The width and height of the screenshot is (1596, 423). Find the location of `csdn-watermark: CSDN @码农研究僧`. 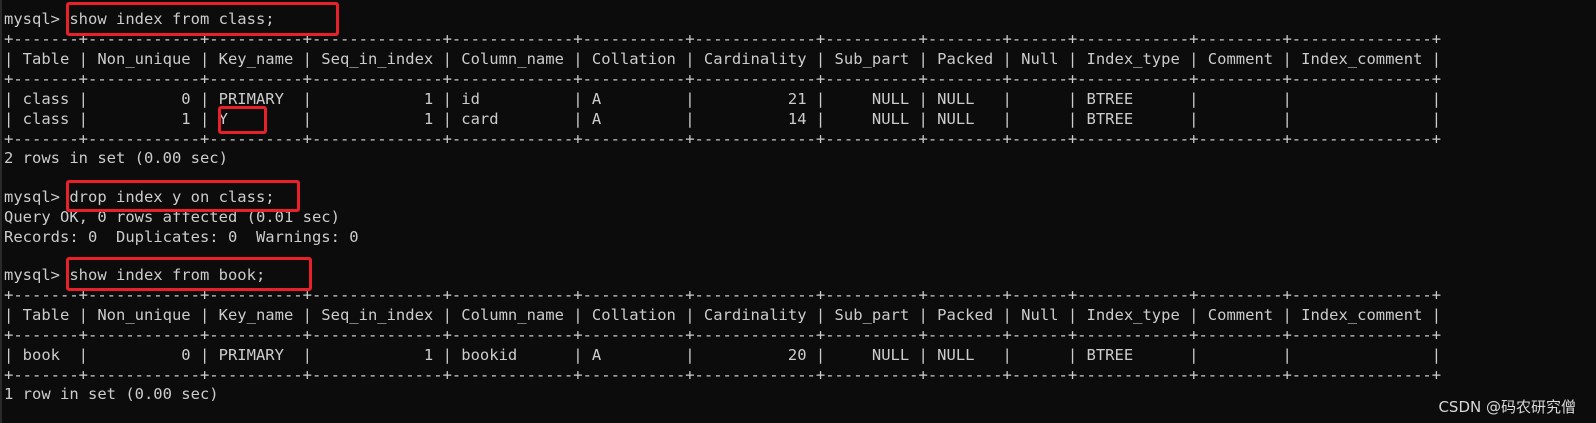

csdn-watermark: CSDN @码农研究僧 is located at coordinates (1507, 407).